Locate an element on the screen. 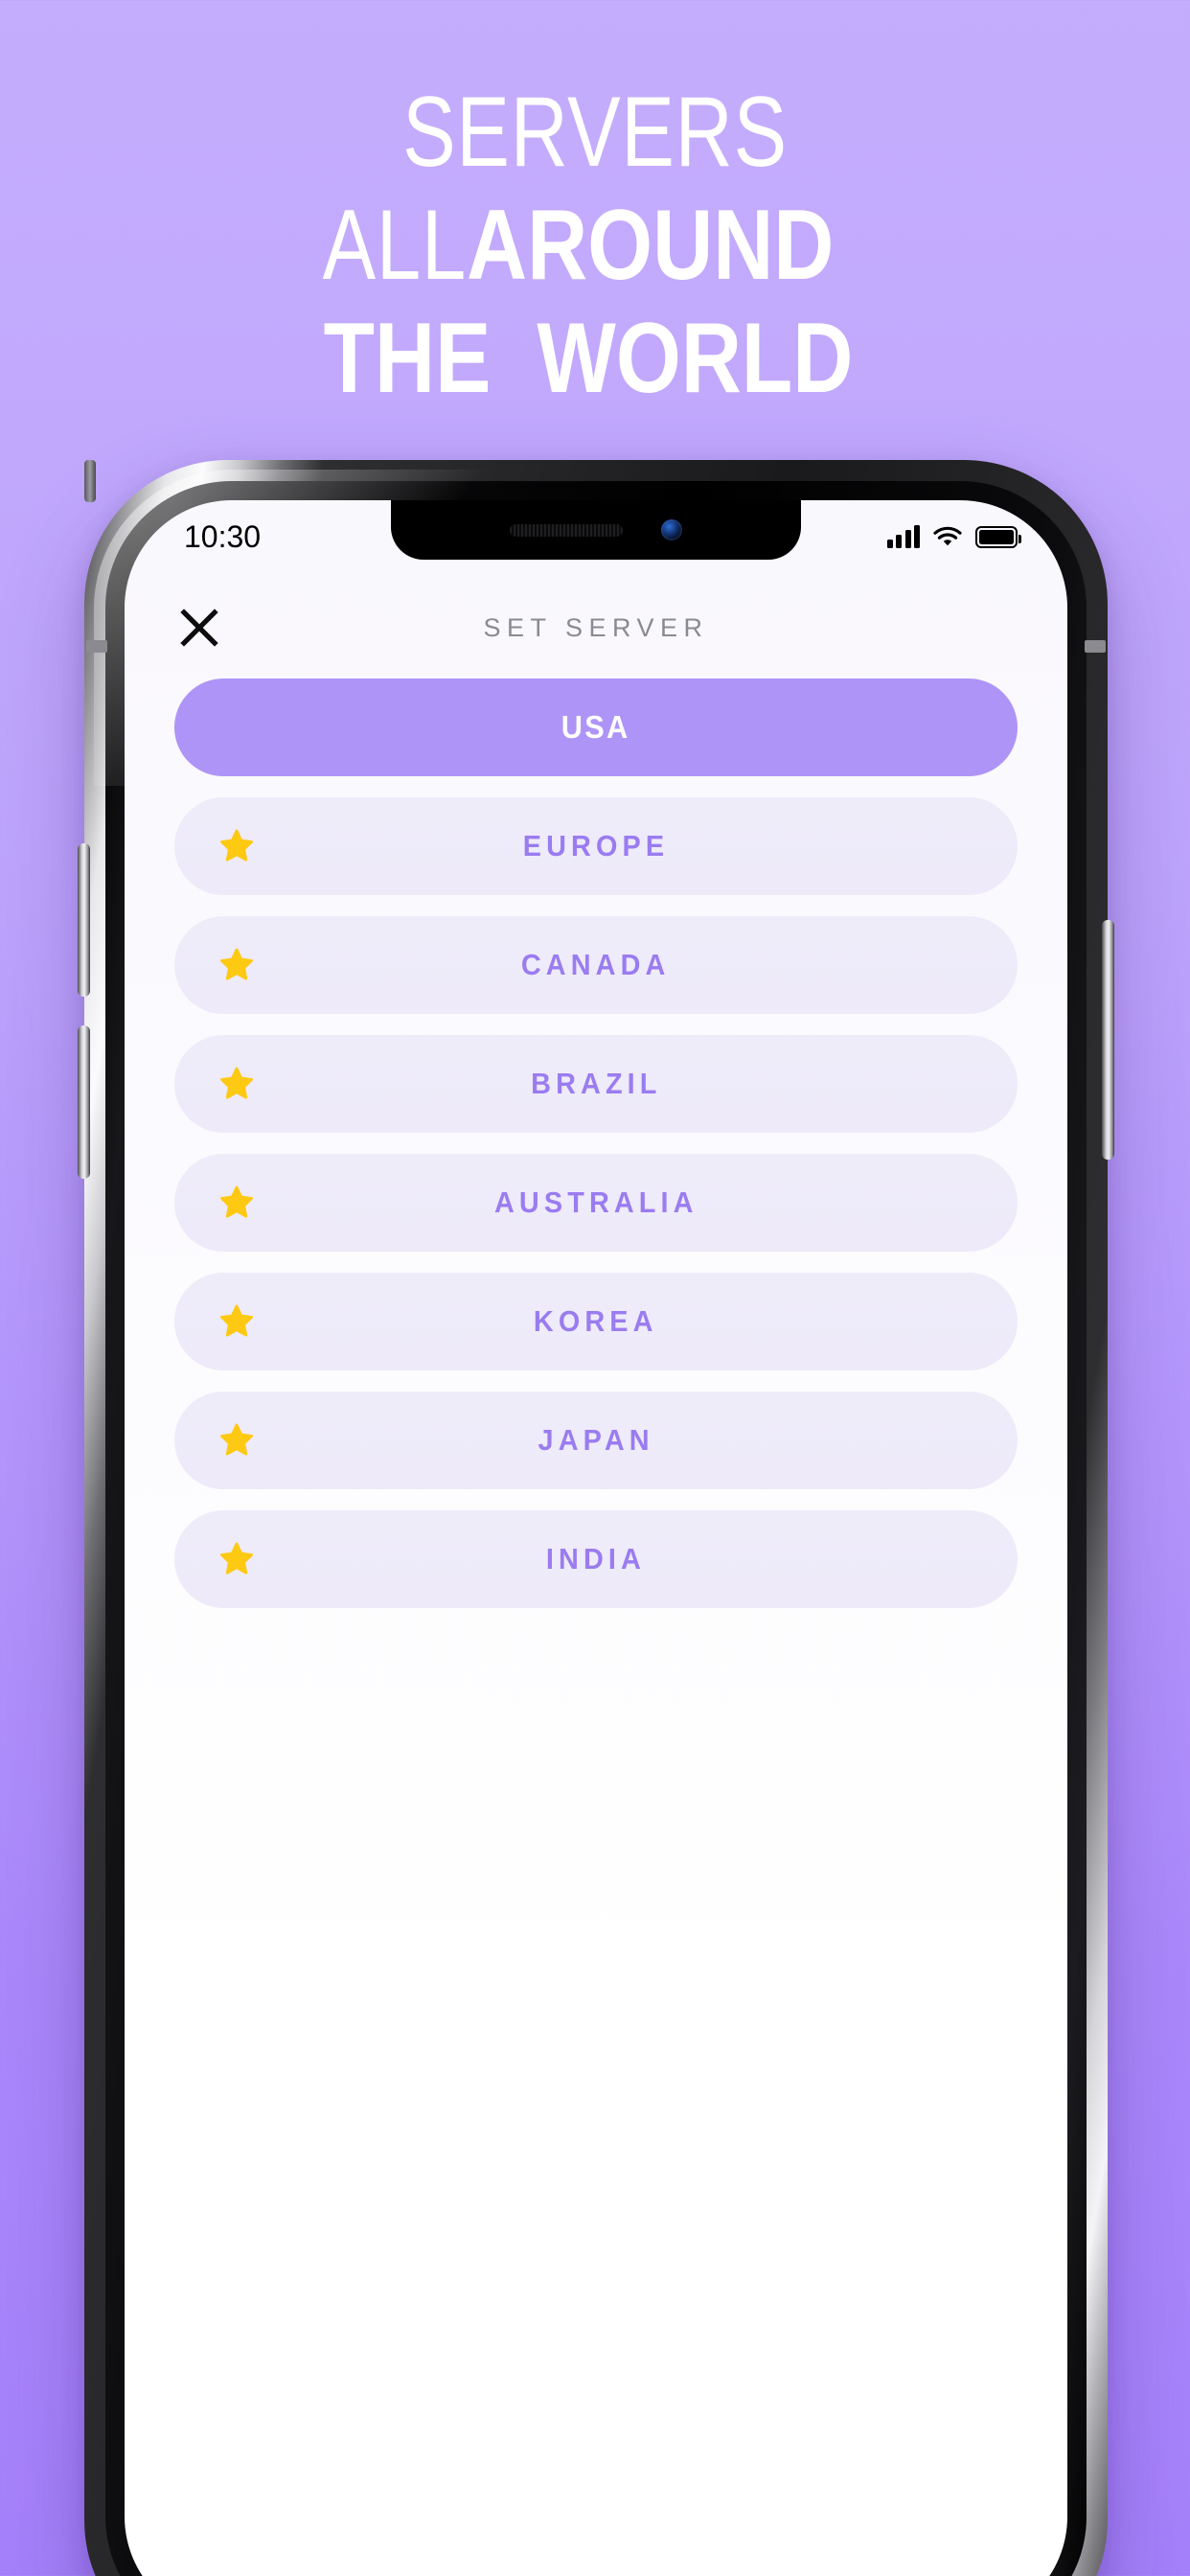 The image size is (1190, 2576). server-row-label: EUROPE is located at coordinates (596, 845).